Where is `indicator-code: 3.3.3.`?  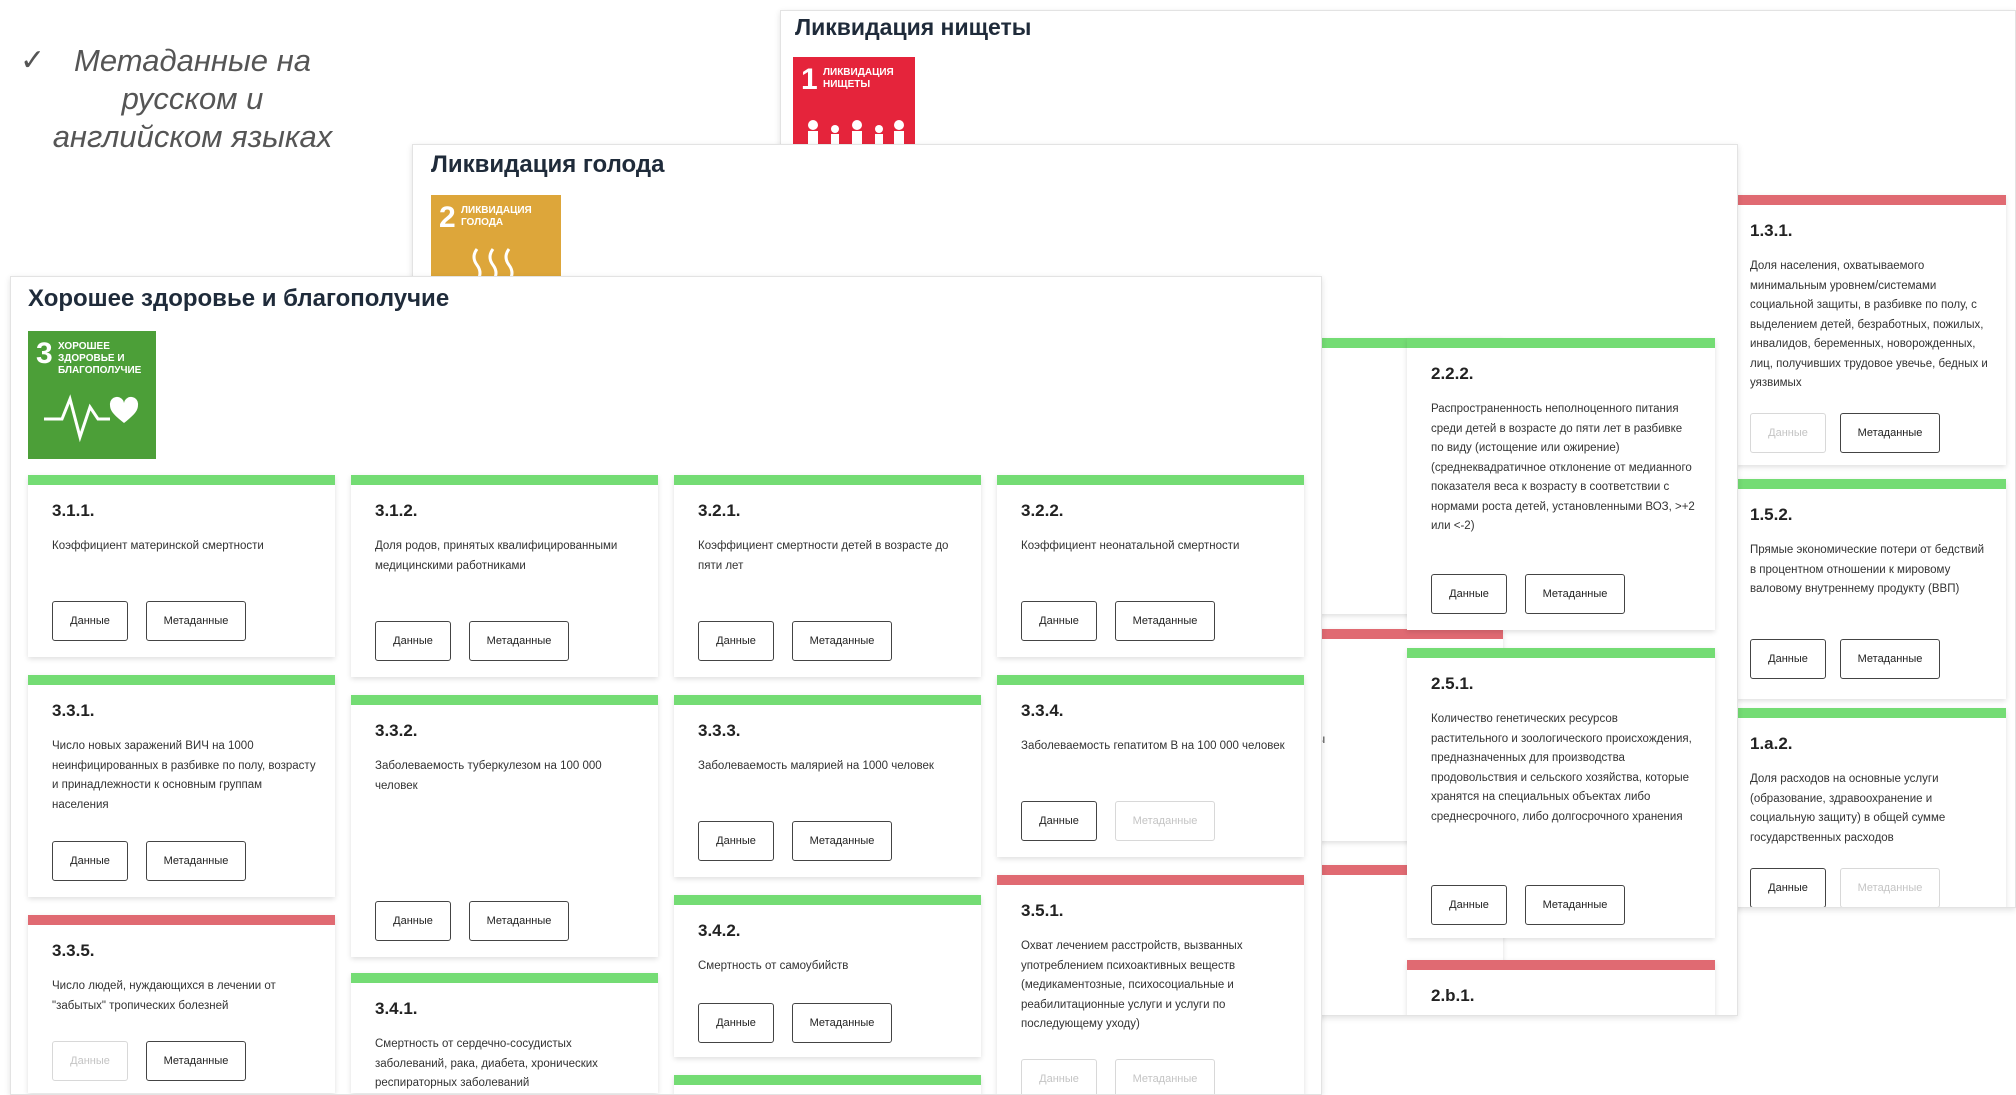
indicator-code: 3.3.3. is located at coordinates (719, 730).